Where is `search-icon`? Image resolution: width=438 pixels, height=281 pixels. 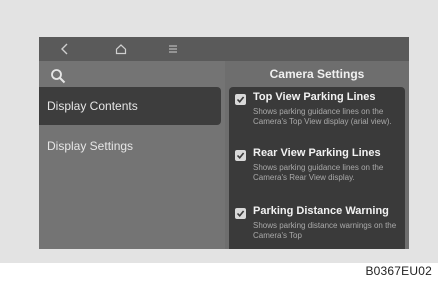 search-icon is located at coordinates (58, 76).